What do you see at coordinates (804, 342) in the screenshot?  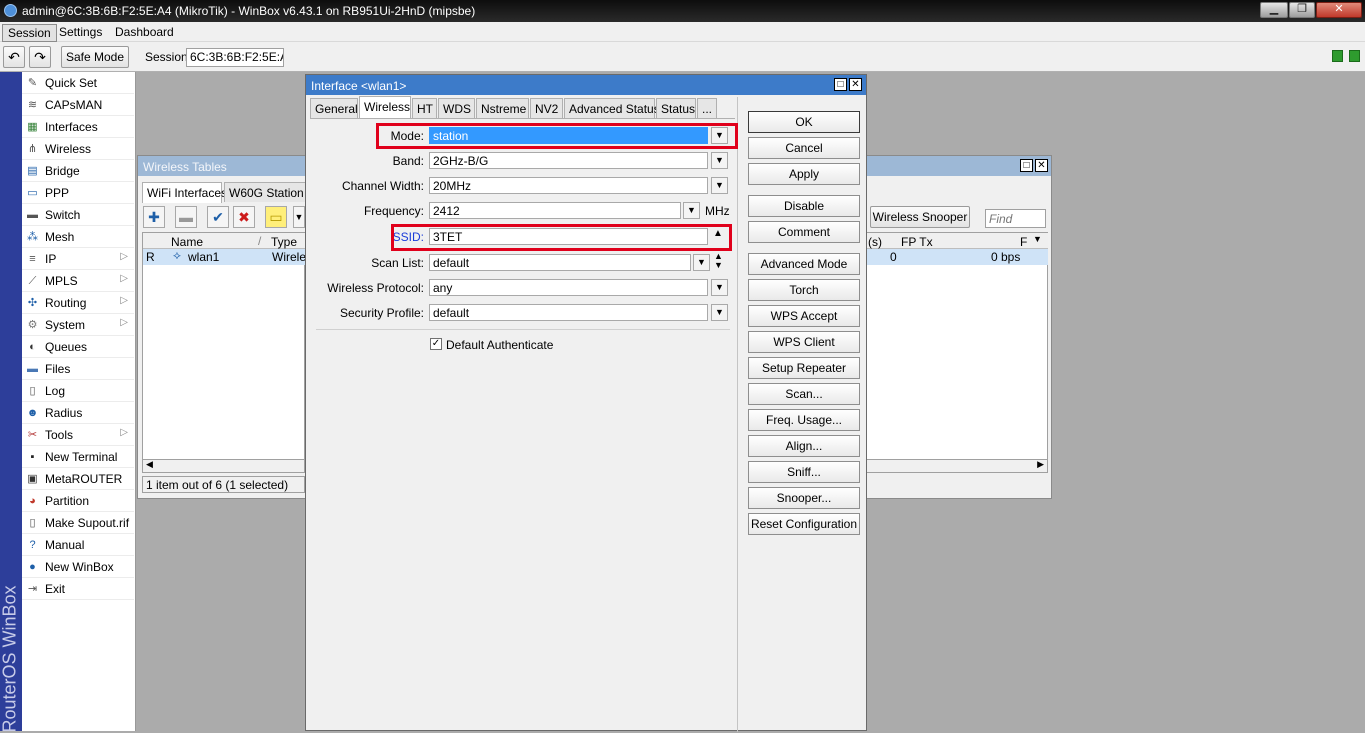 I see `wps-client-button: WPS Client` at bounding box center [804, 342].